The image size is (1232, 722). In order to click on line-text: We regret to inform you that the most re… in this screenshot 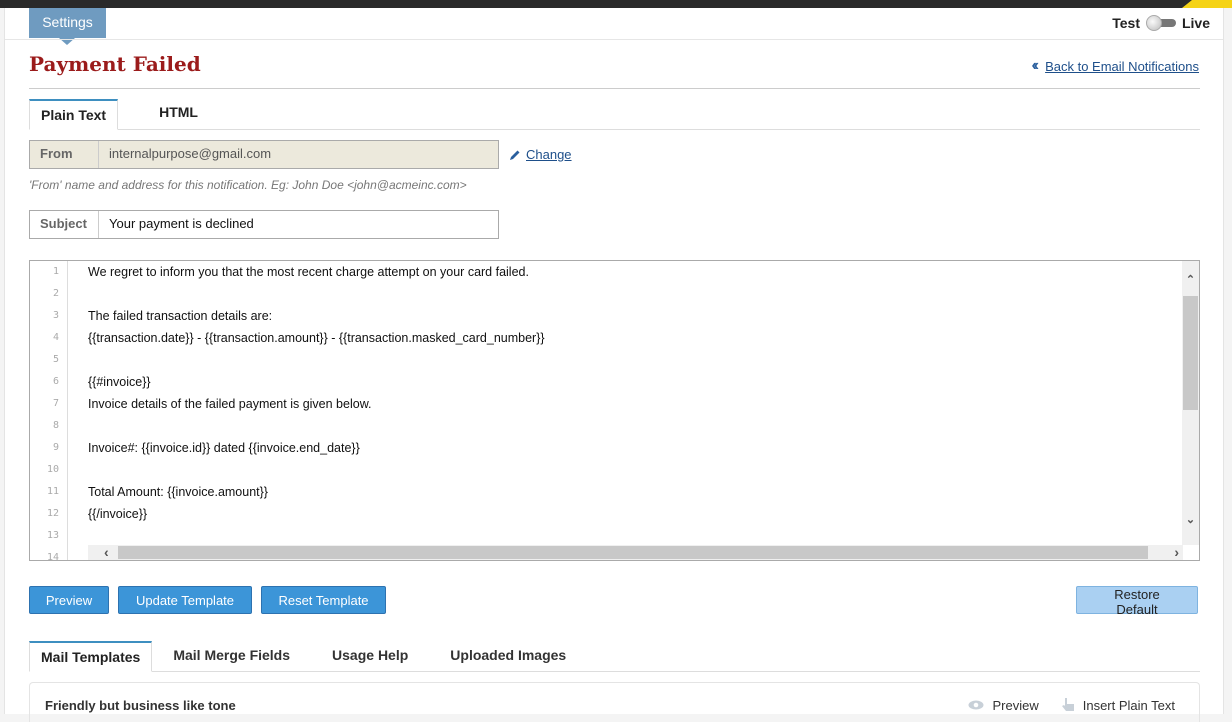, I will do `click(298, 272)`.